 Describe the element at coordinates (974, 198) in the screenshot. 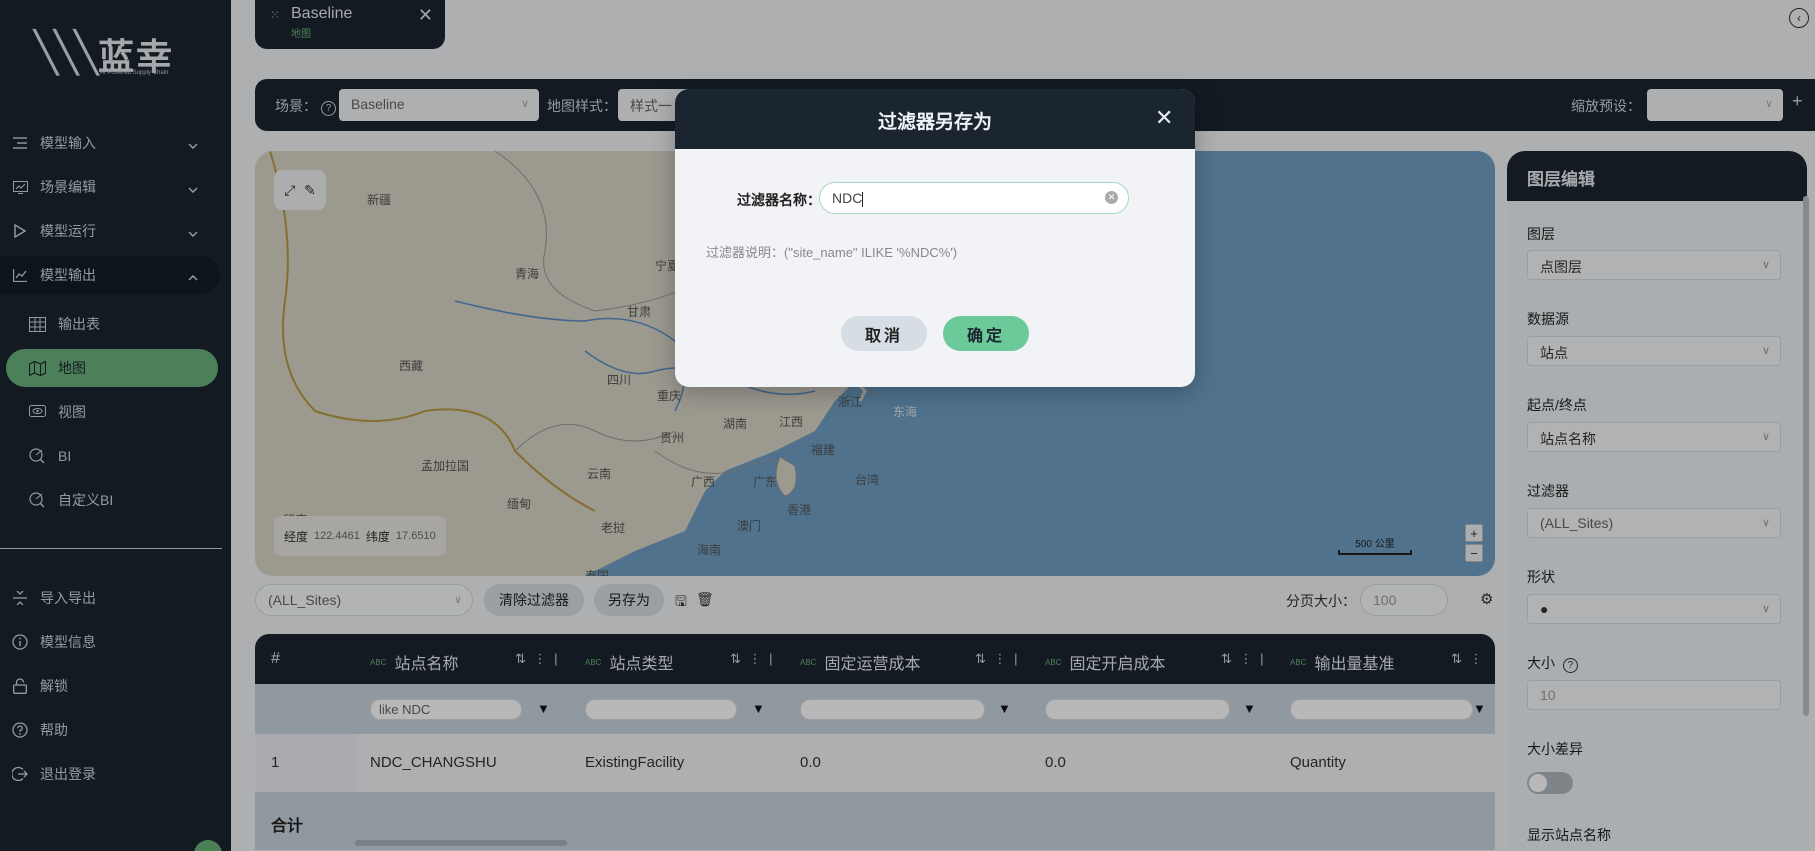

I see `filter-name-input: NDC ✕` at that location.